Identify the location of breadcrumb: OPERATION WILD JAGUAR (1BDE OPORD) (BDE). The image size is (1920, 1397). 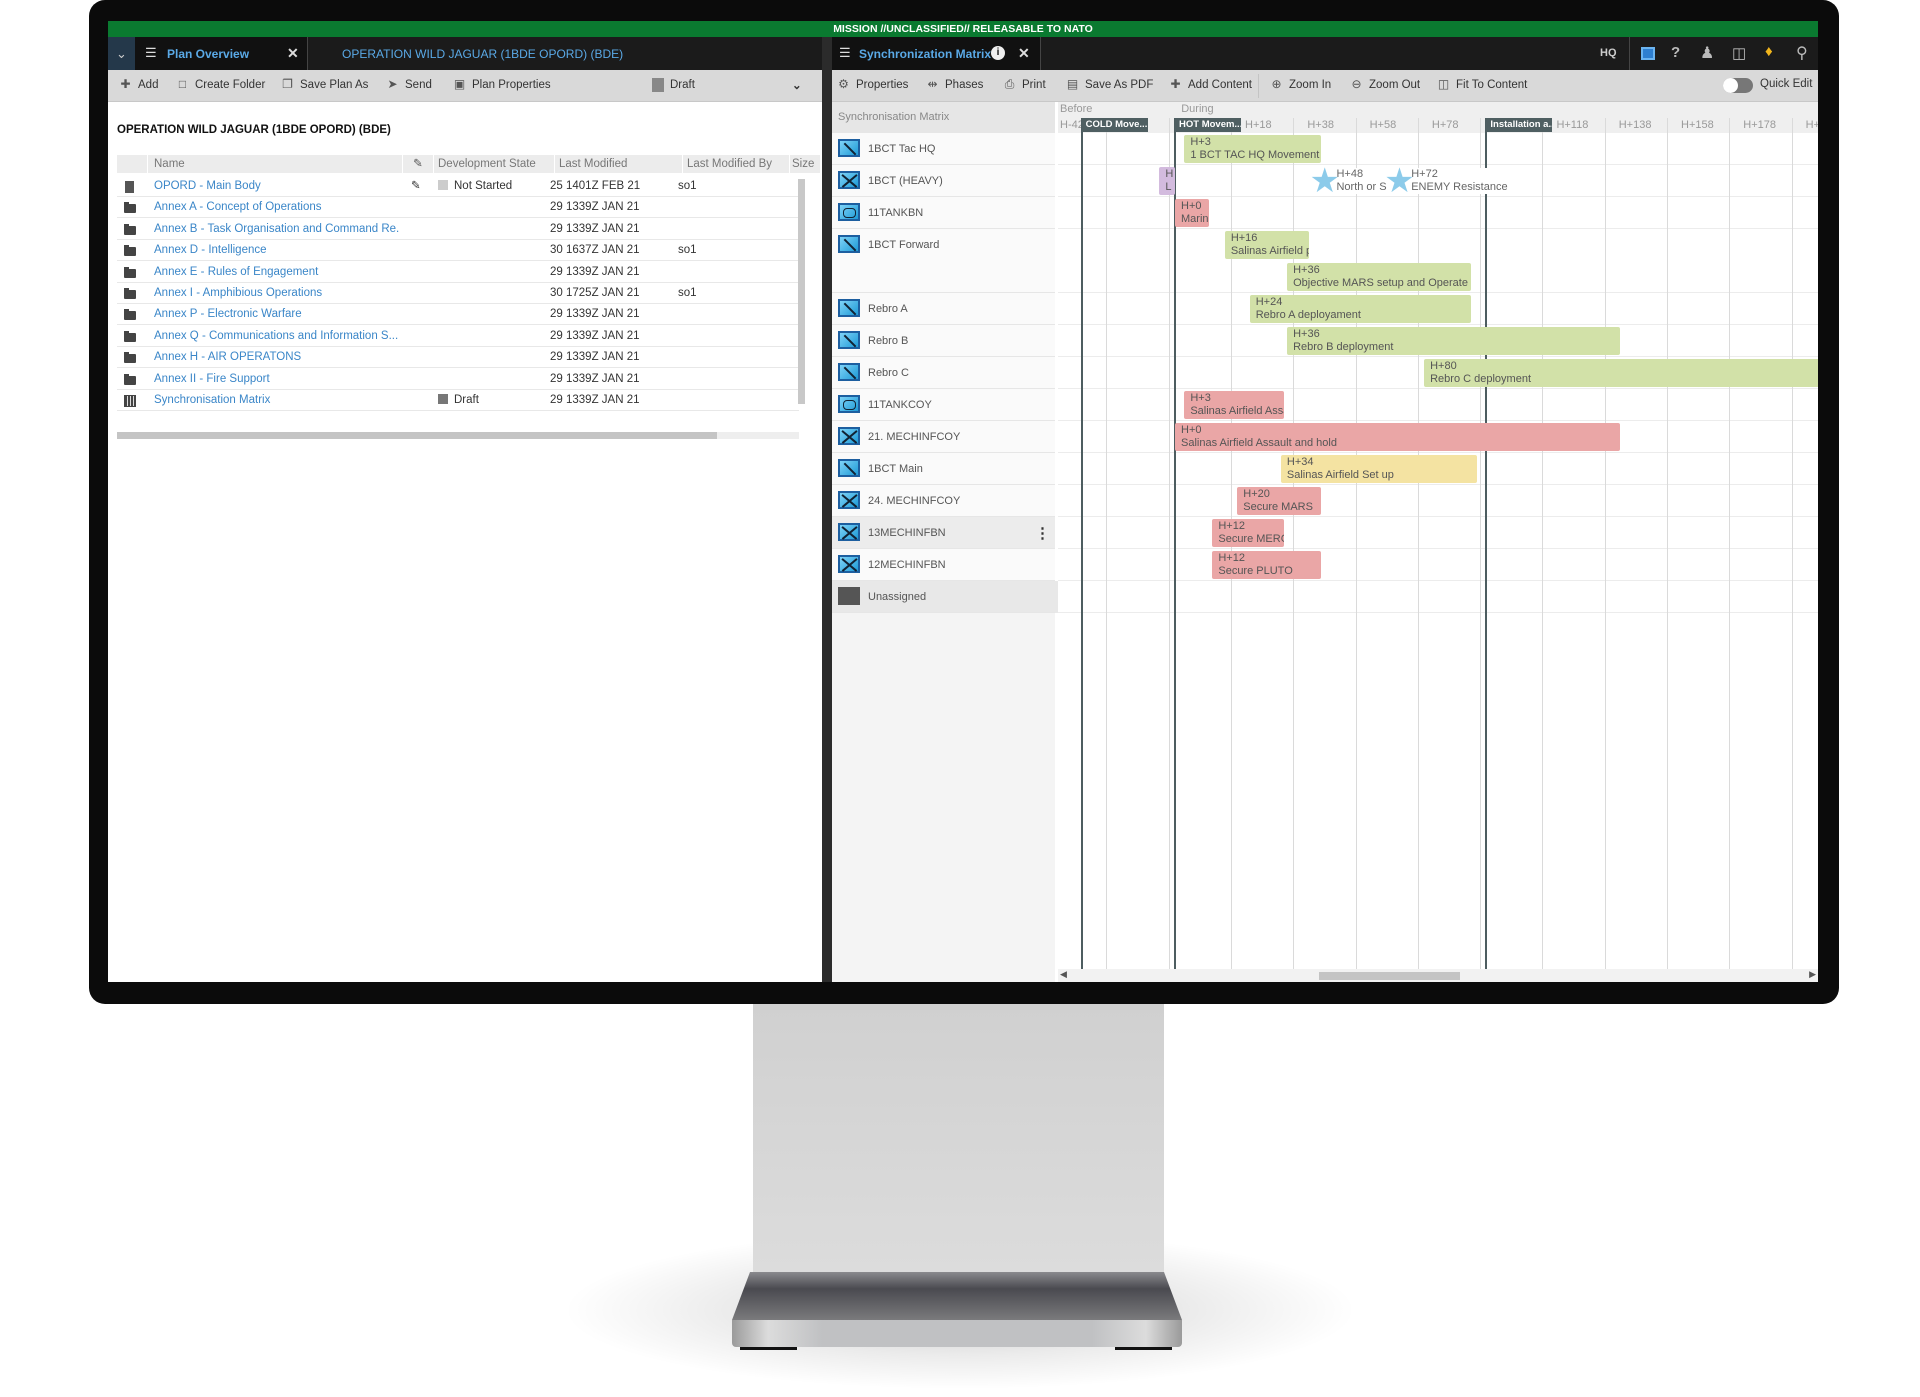
(482, 54).